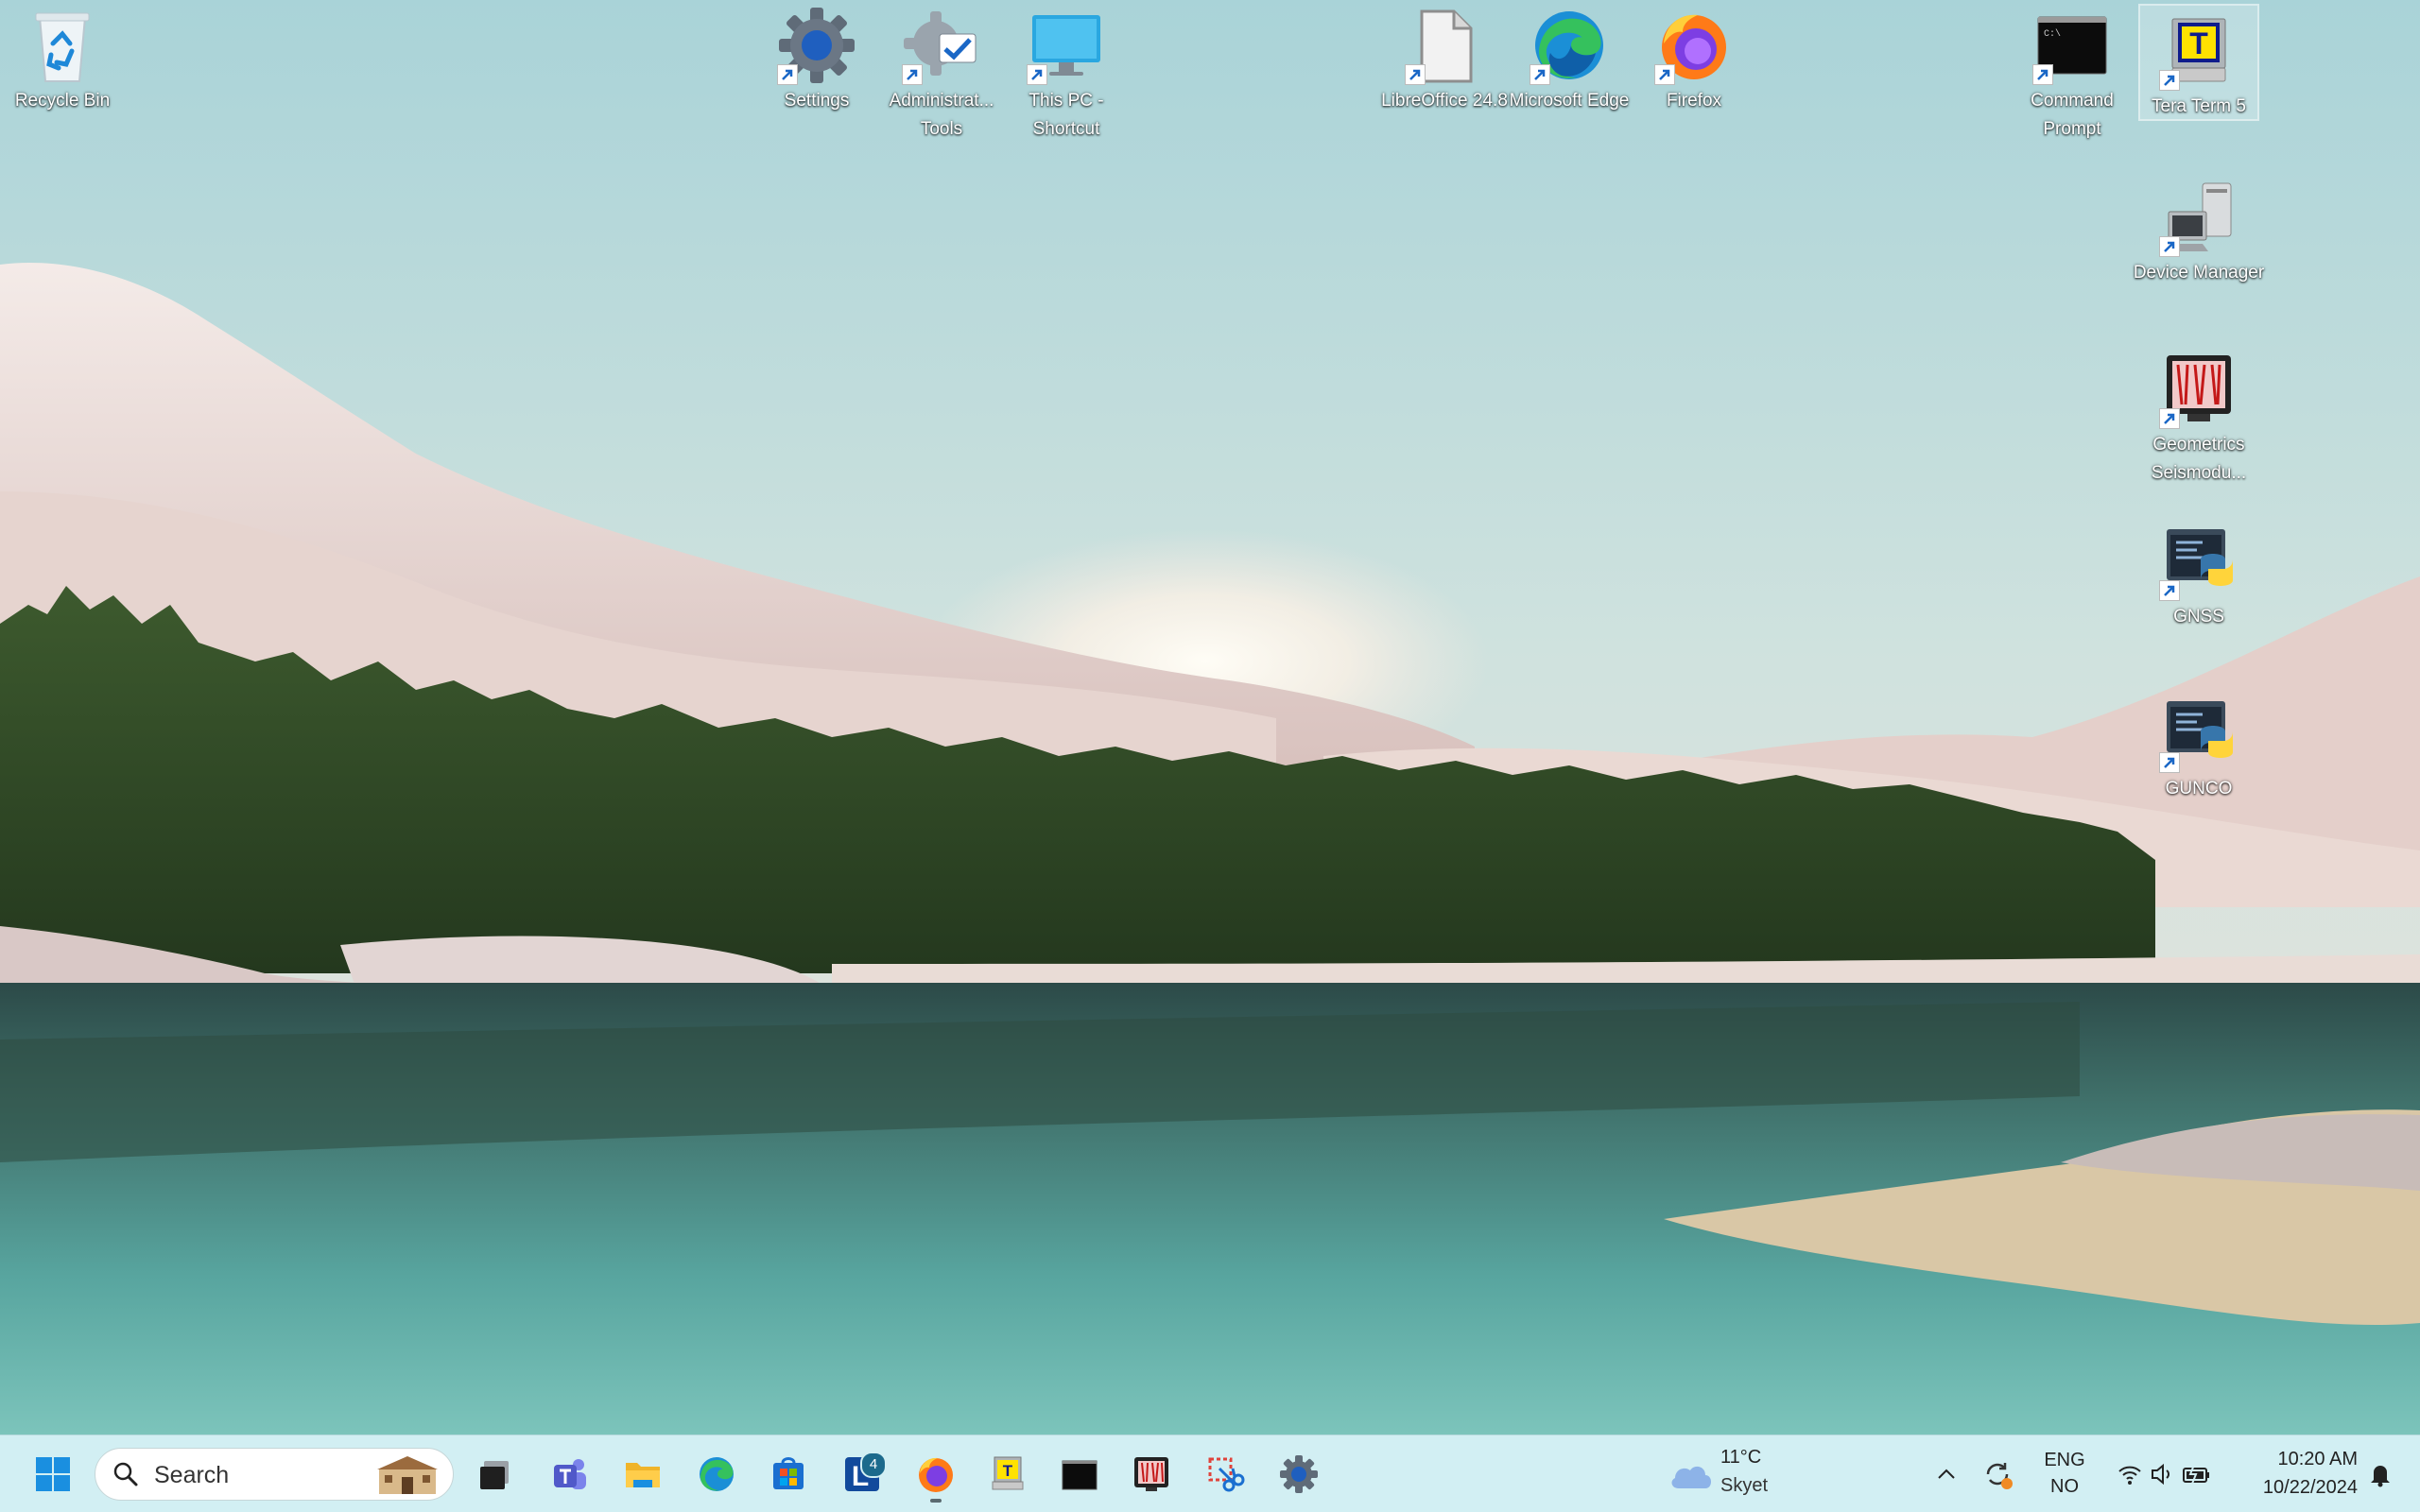 This screenshot has height=1512, width=2420. Describe the element at coordinates (817, 101) in the screenshot. I see `desktop-icon-label: Settings` at that location.